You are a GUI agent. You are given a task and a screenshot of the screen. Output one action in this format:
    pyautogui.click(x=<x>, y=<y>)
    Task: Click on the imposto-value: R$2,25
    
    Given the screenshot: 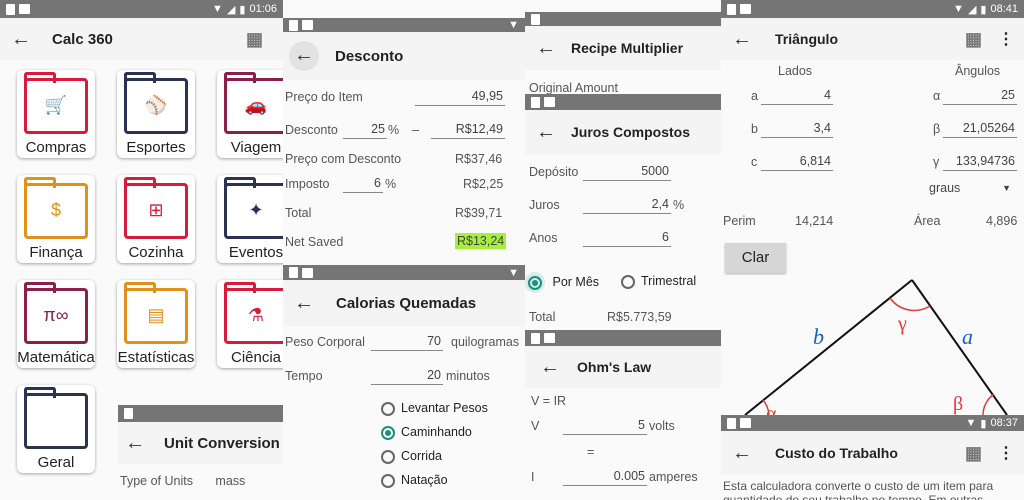 What is the action you would take?
    pyautogui.click(x=483, y=184)
    